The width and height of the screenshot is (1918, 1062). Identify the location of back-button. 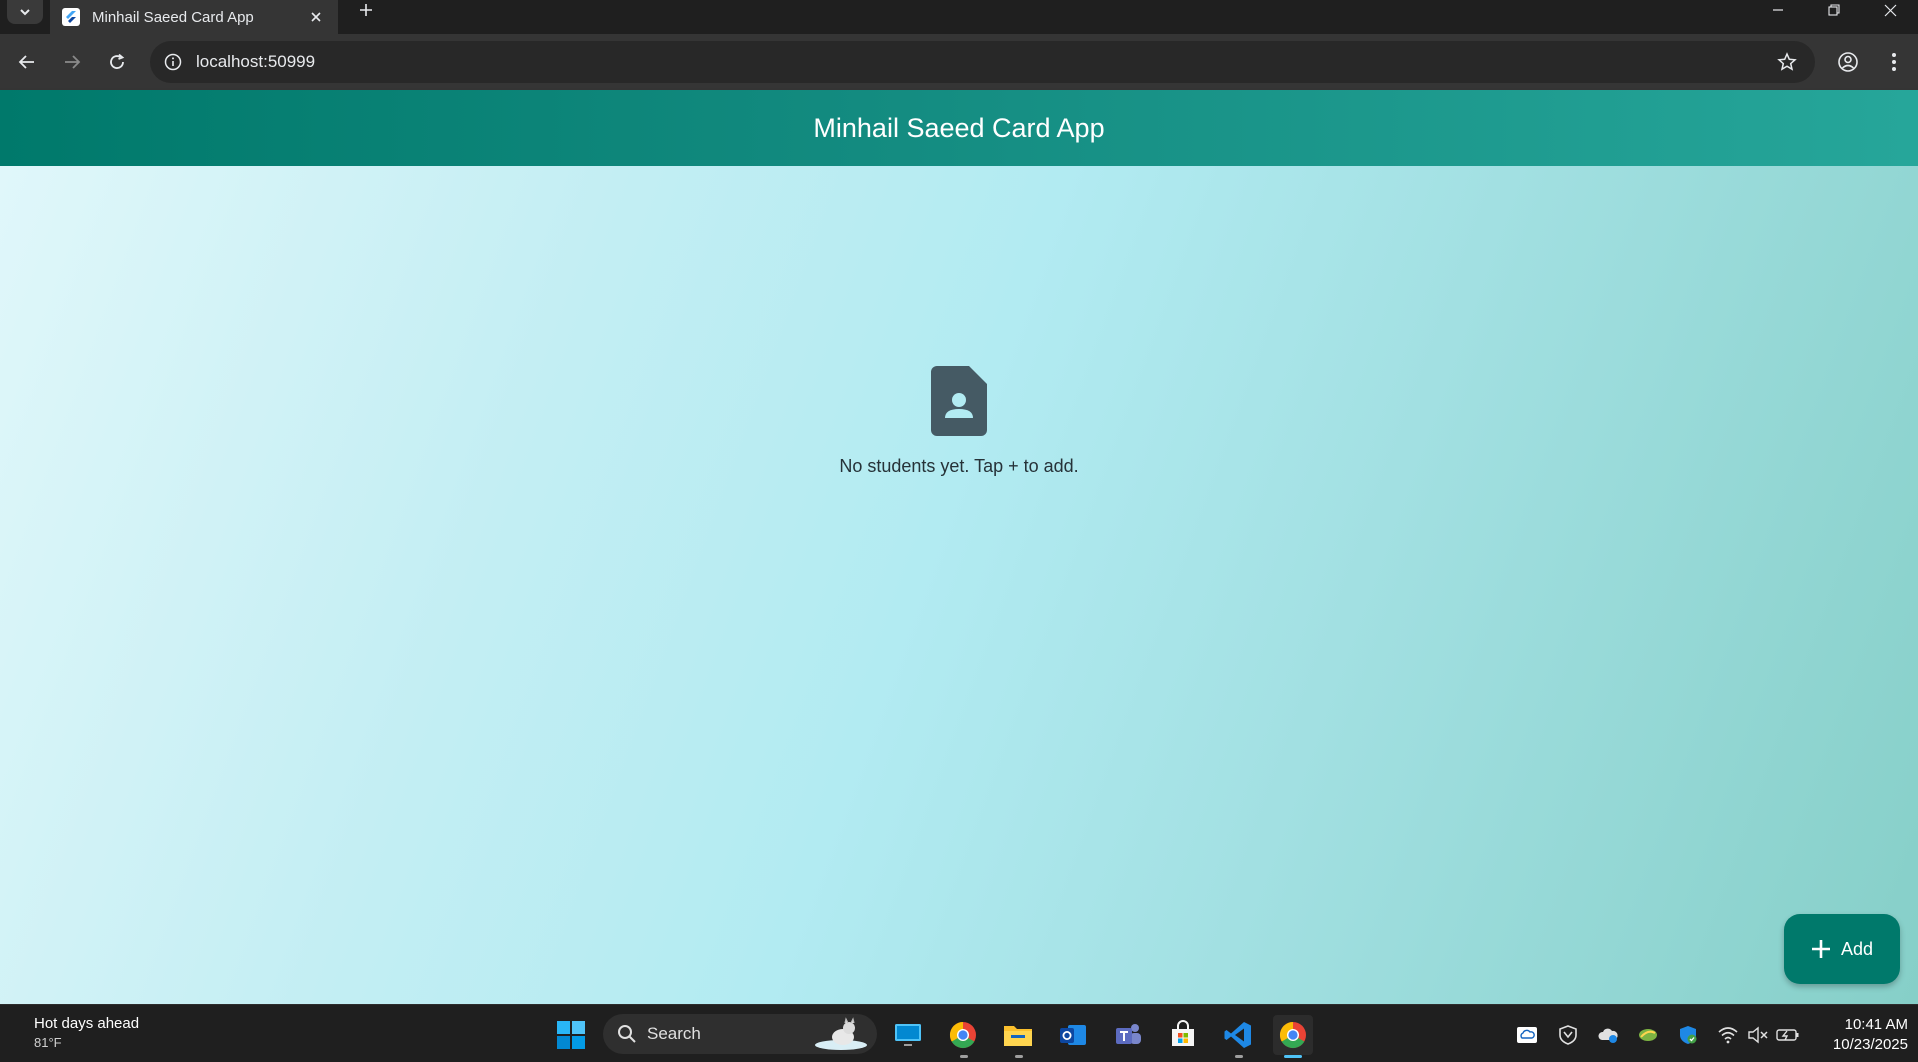
(27, 62).